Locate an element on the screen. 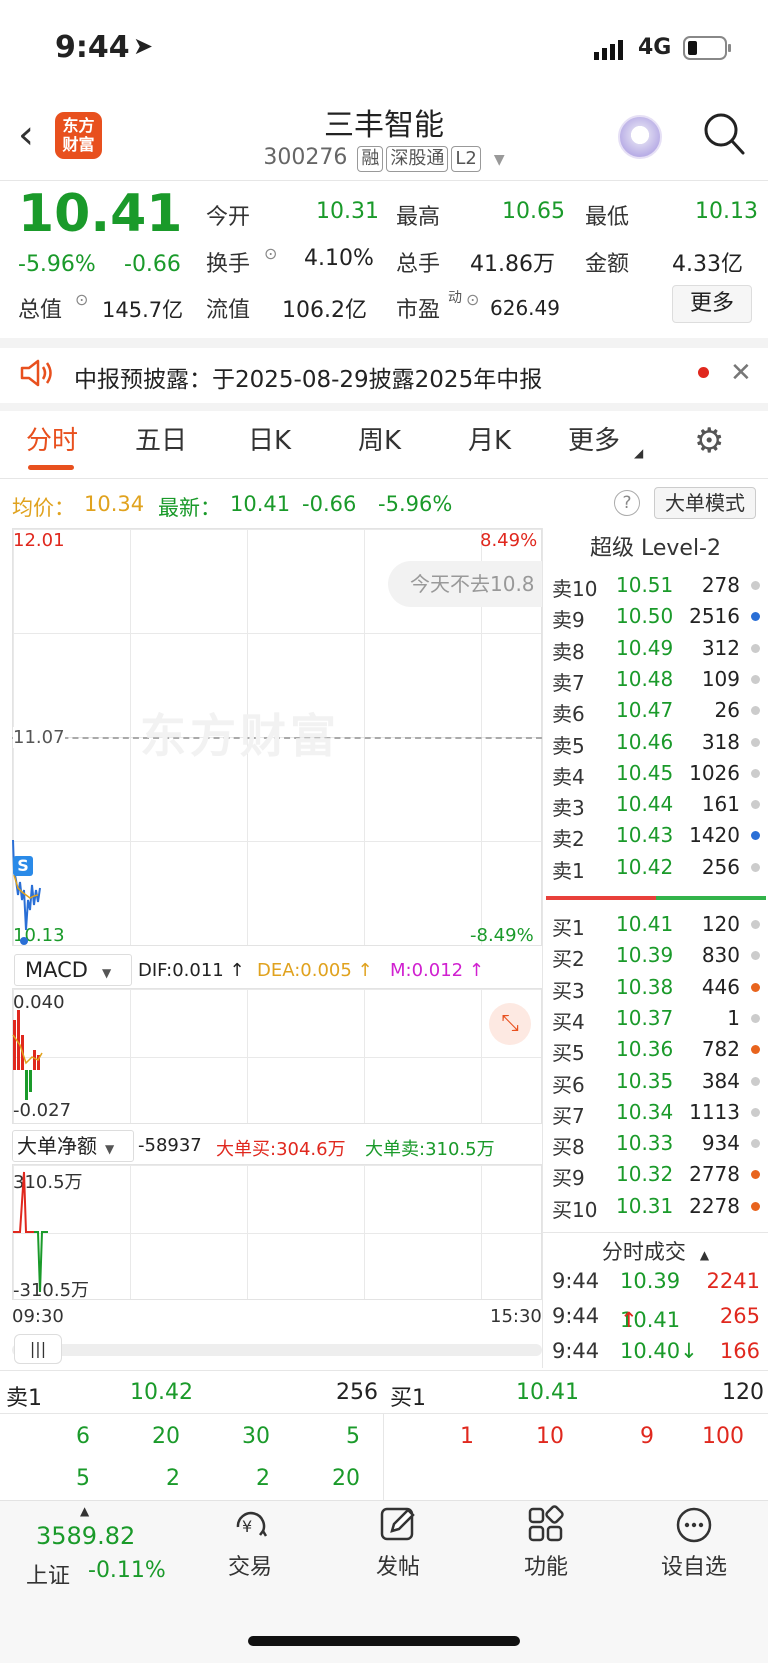 The height and width of the screenshot is (1663, 768). orderbook-row: 买2 10.39 830 is located at coordinates (658, 955).